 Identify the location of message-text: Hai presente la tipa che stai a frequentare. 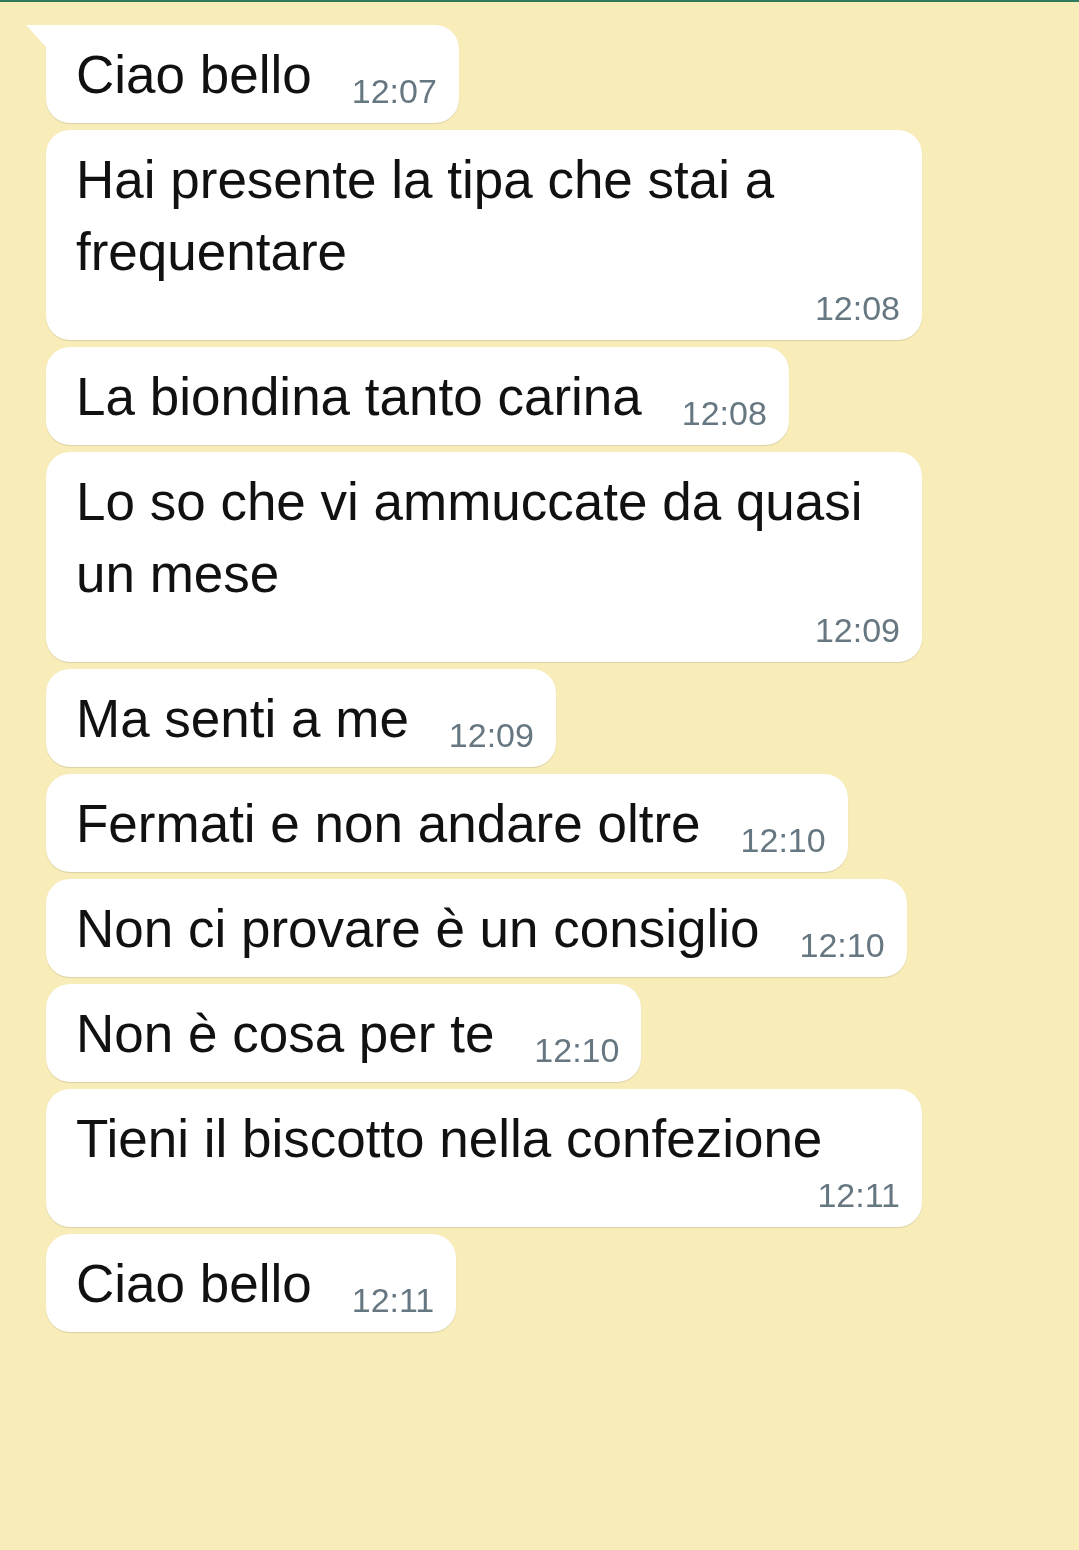
(426, 216).